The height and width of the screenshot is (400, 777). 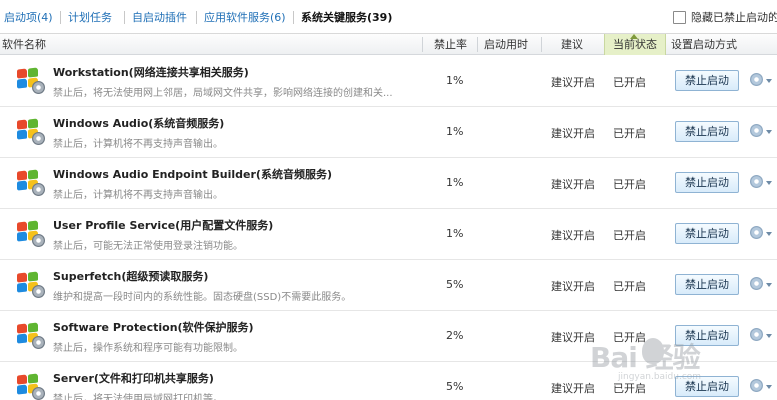 I want to click on column-header: 软件名称 禁止率 启动用时 建议 当前状态 设置启动方式, so click(x=388, y=44).